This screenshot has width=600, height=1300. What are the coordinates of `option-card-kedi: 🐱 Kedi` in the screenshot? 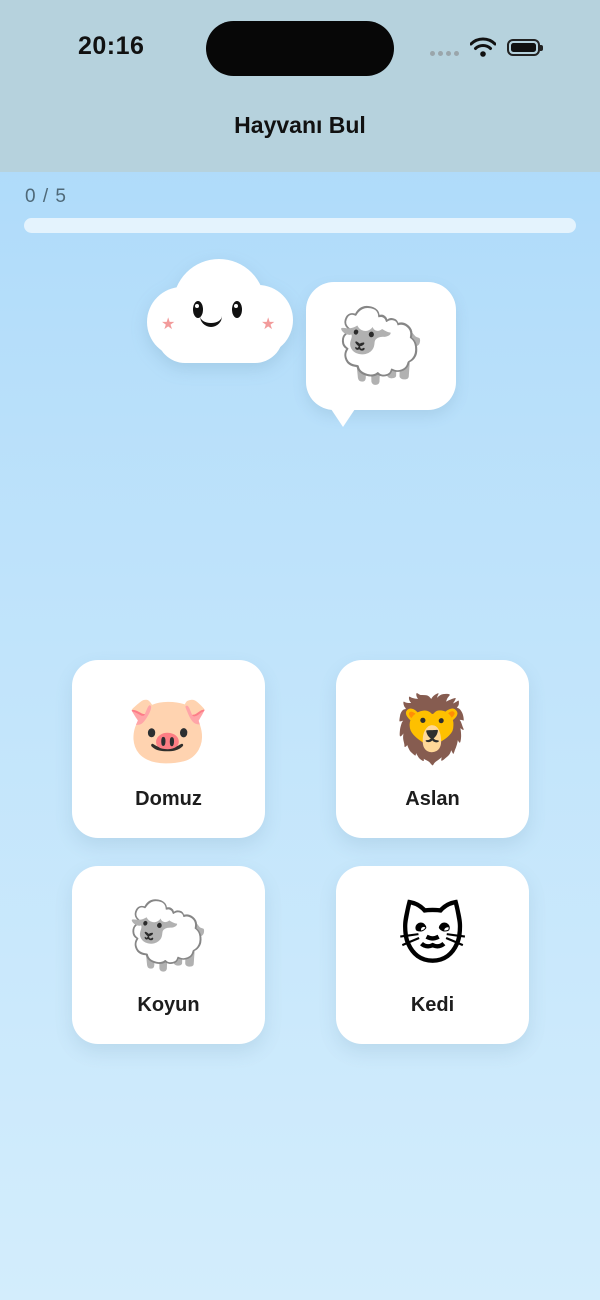 It's located at (432, 955).